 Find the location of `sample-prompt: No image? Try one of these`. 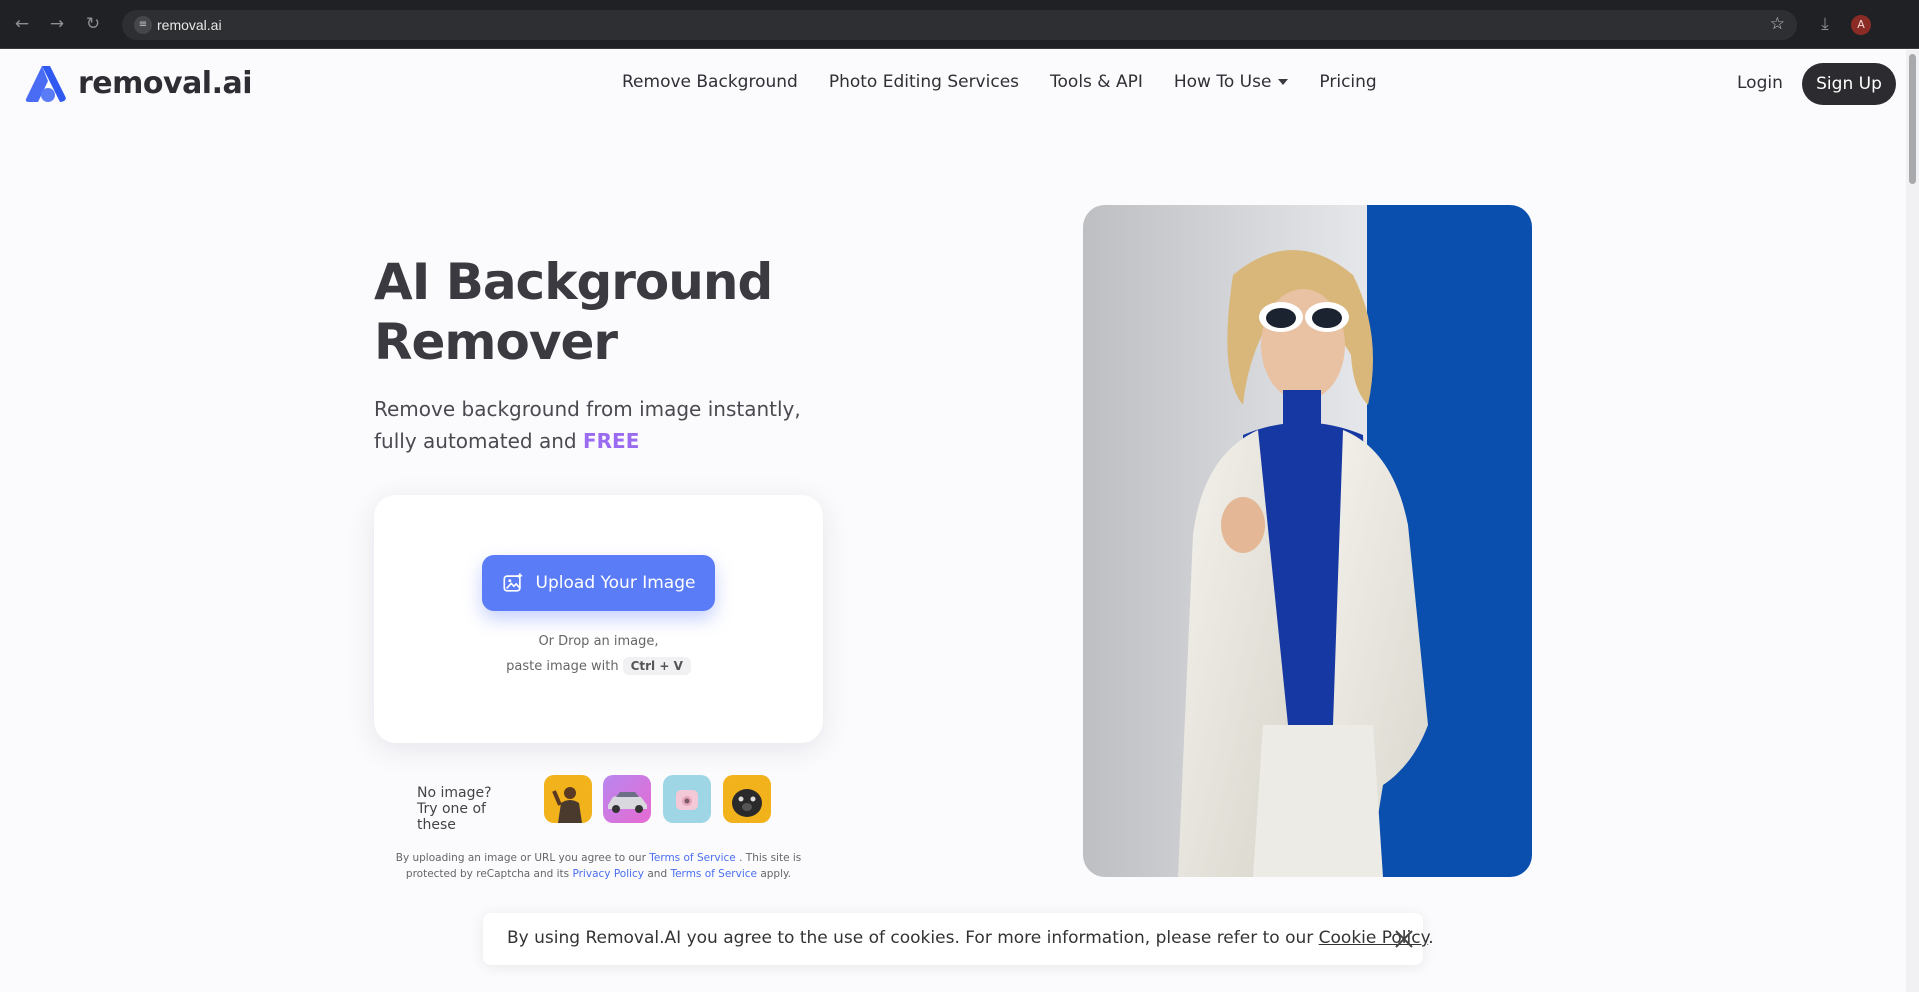

sample-prompt: No image? Try one of these is located at coordinates (472, 809).